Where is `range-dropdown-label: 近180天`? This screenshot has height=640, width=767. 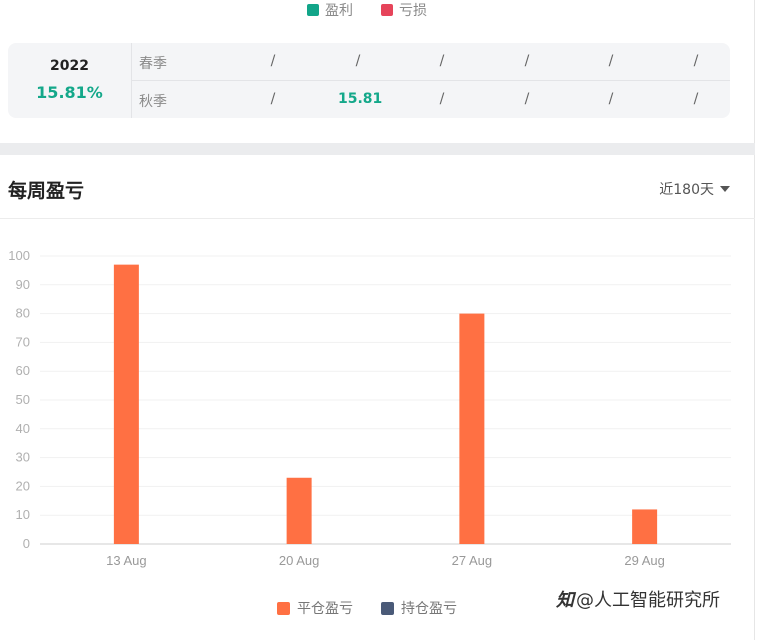
range-dropdown-label: 近180天 is located at coordinates (686, 190).